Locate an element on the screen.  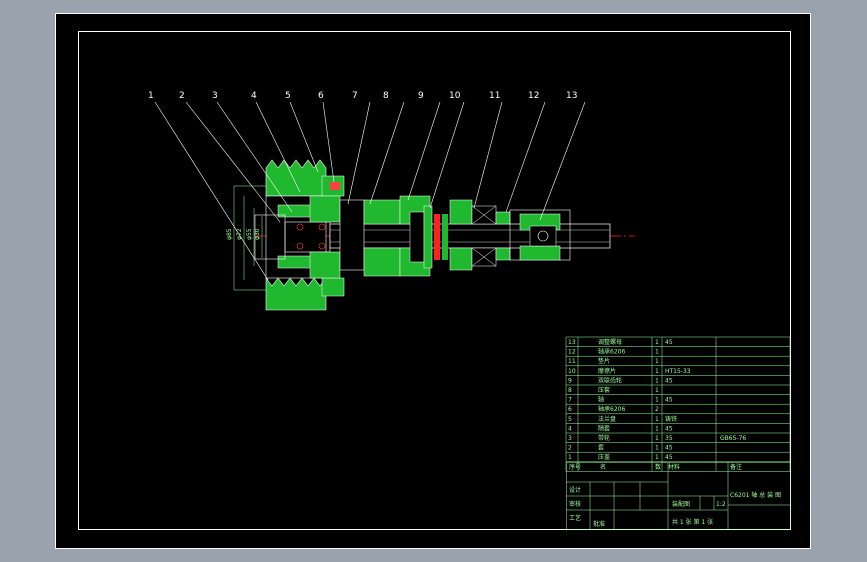
dim-4: φ30 is located at coordinates (257, 234).